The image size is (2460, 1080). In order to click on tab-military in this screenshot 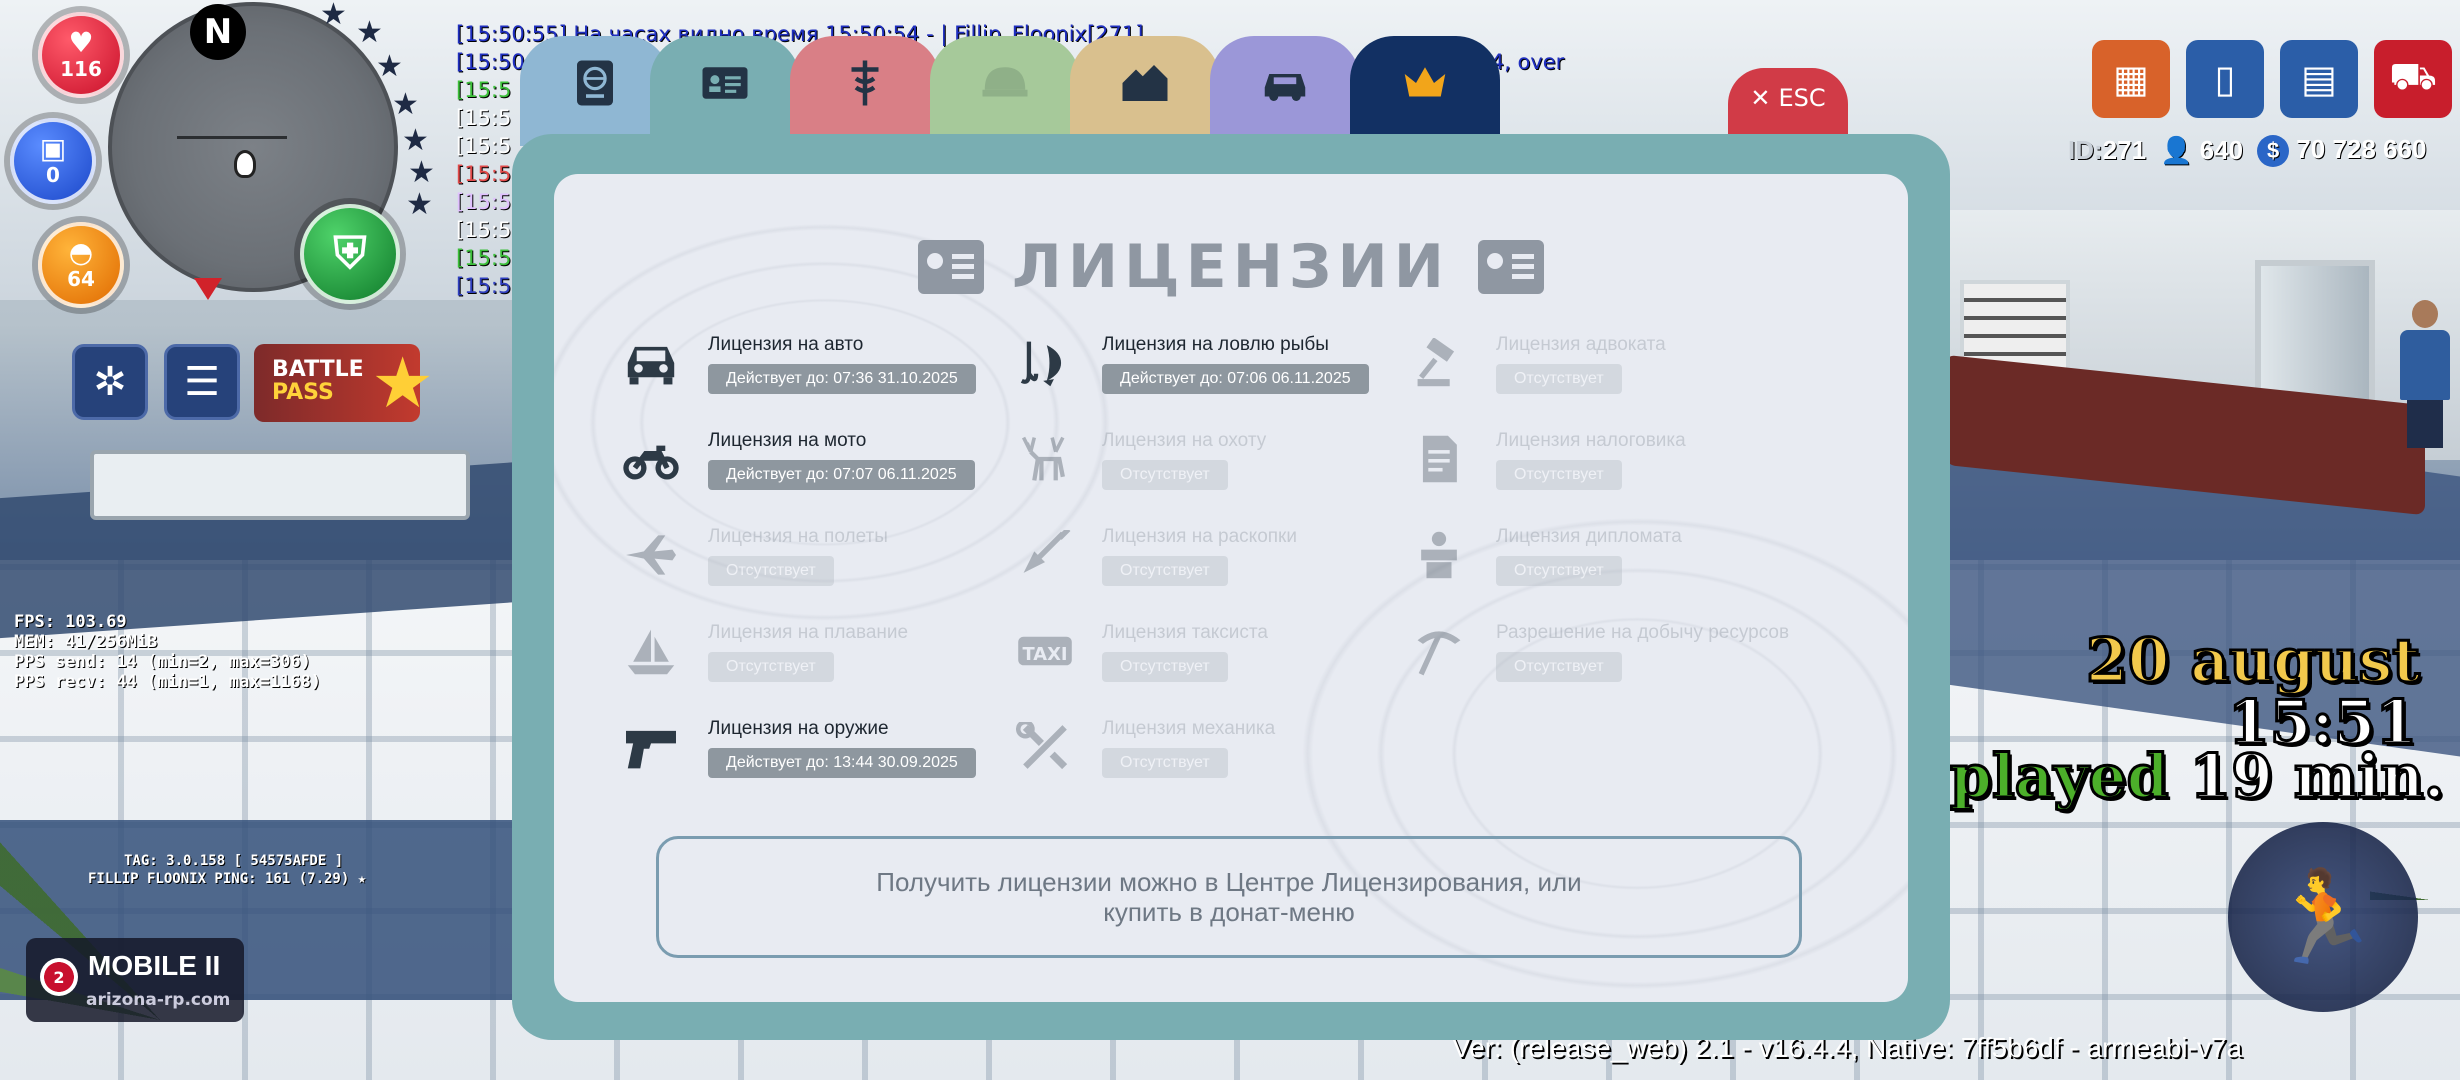, I will do `click(1005, 91)`.